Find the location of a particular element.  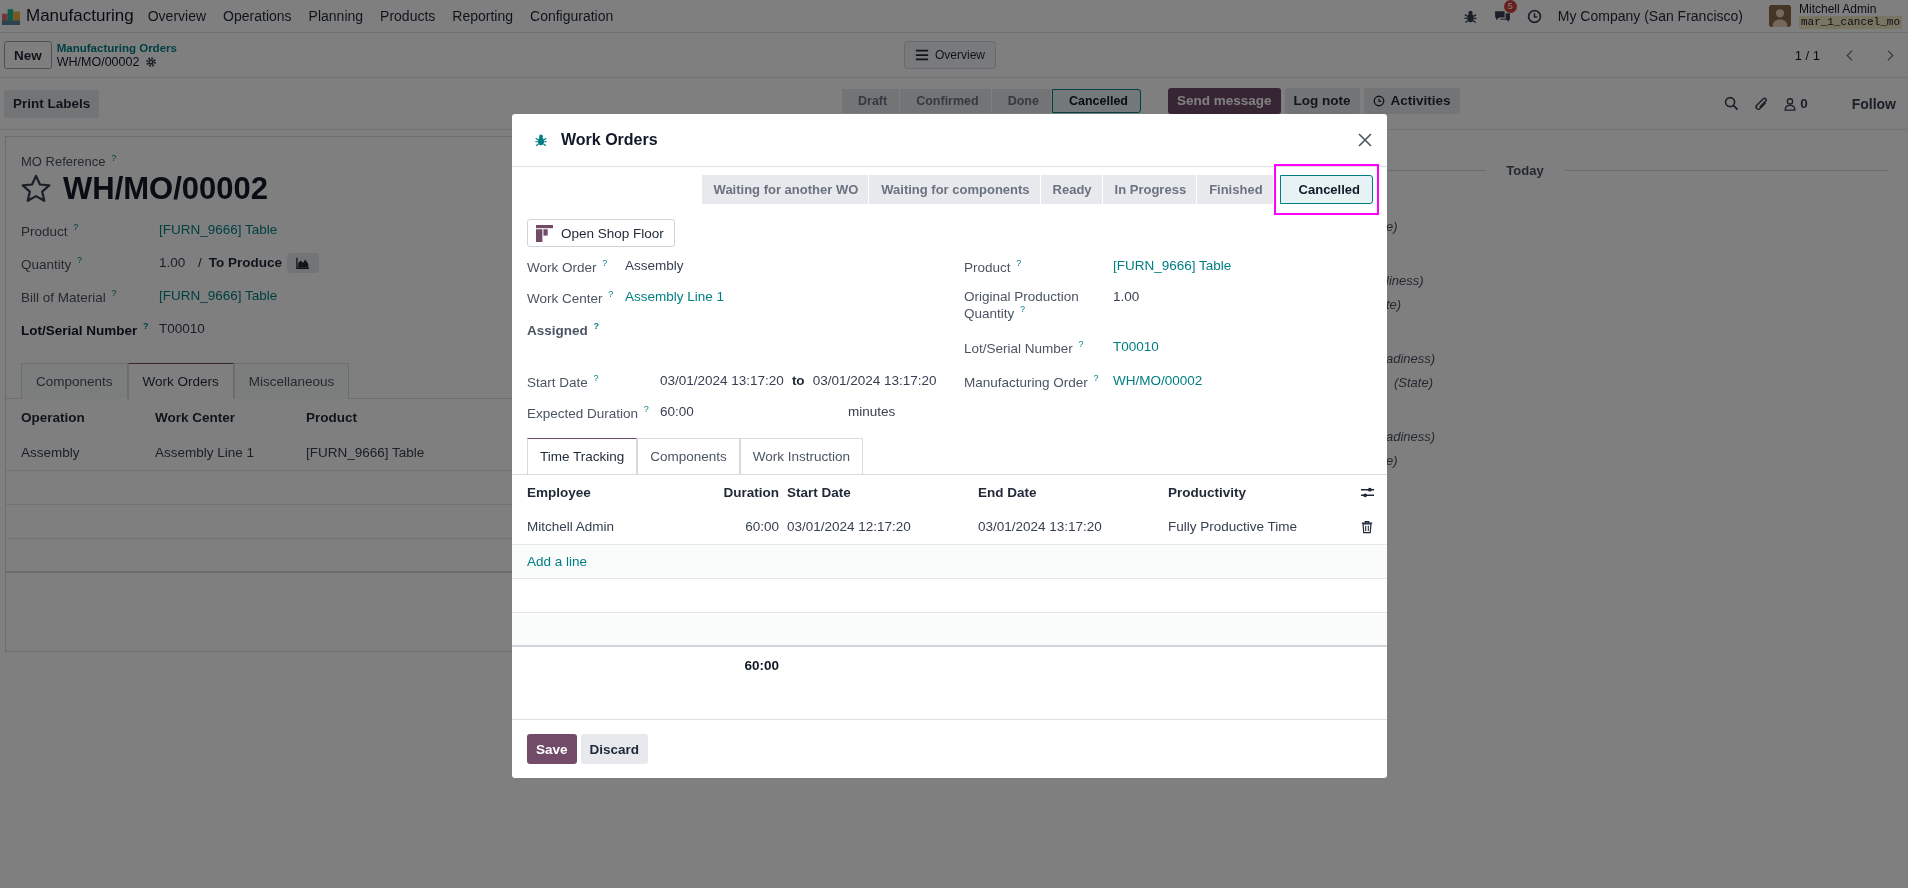

column-header: Work Center is located at coordinates (195, 417).